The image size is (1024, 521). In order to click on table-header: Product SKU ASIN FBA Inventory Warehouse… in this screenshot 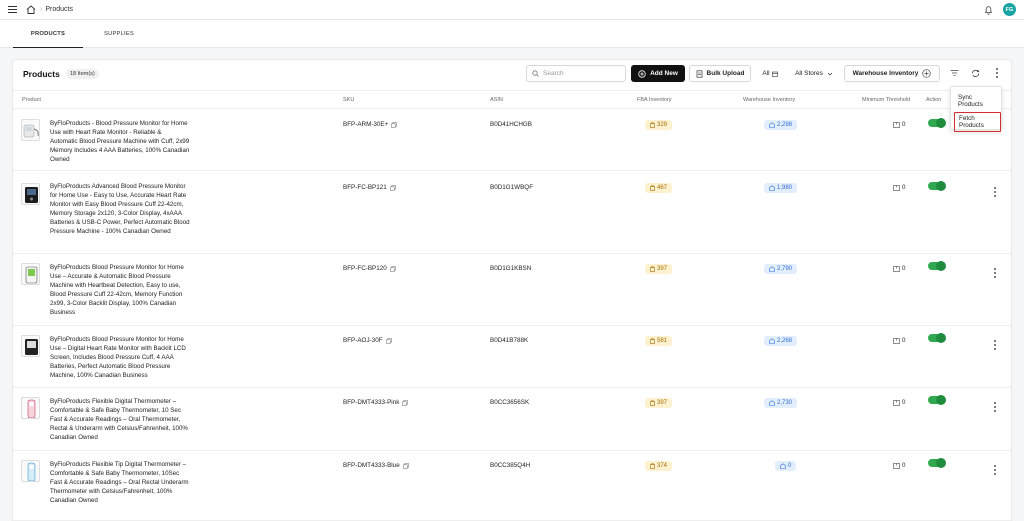, I will do `click(512, 99)`.